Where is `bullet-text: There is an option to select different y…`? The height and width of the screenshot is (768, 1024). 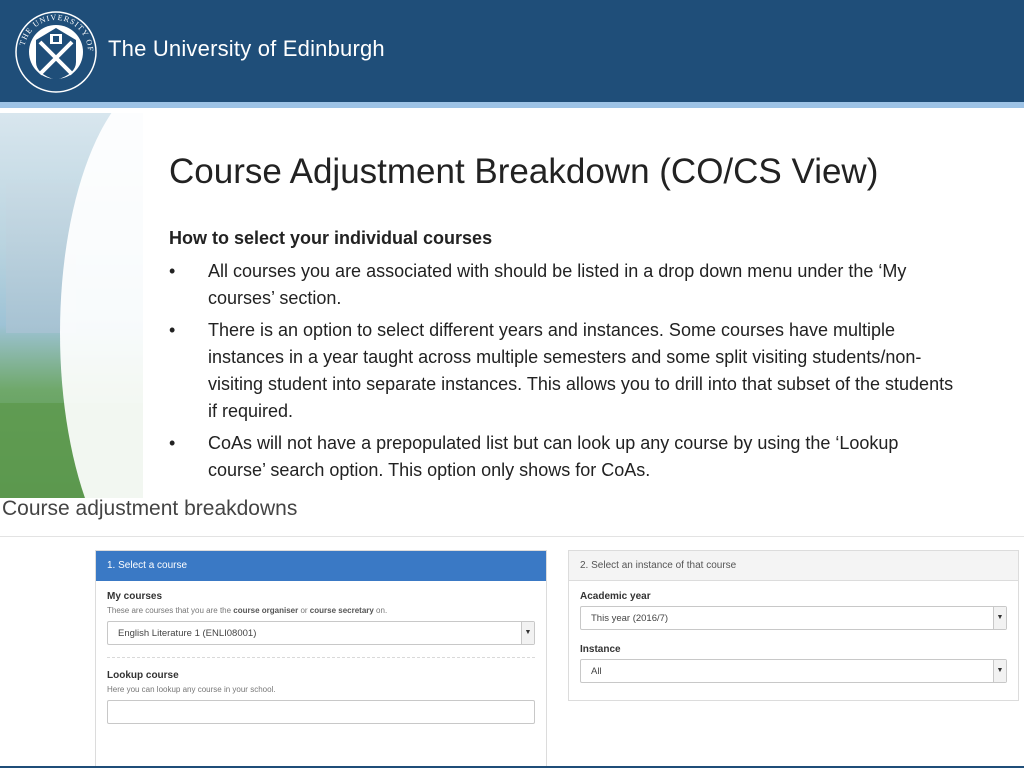
bullet-text: There is an option to select different y… is located at coordinates (581, 370).